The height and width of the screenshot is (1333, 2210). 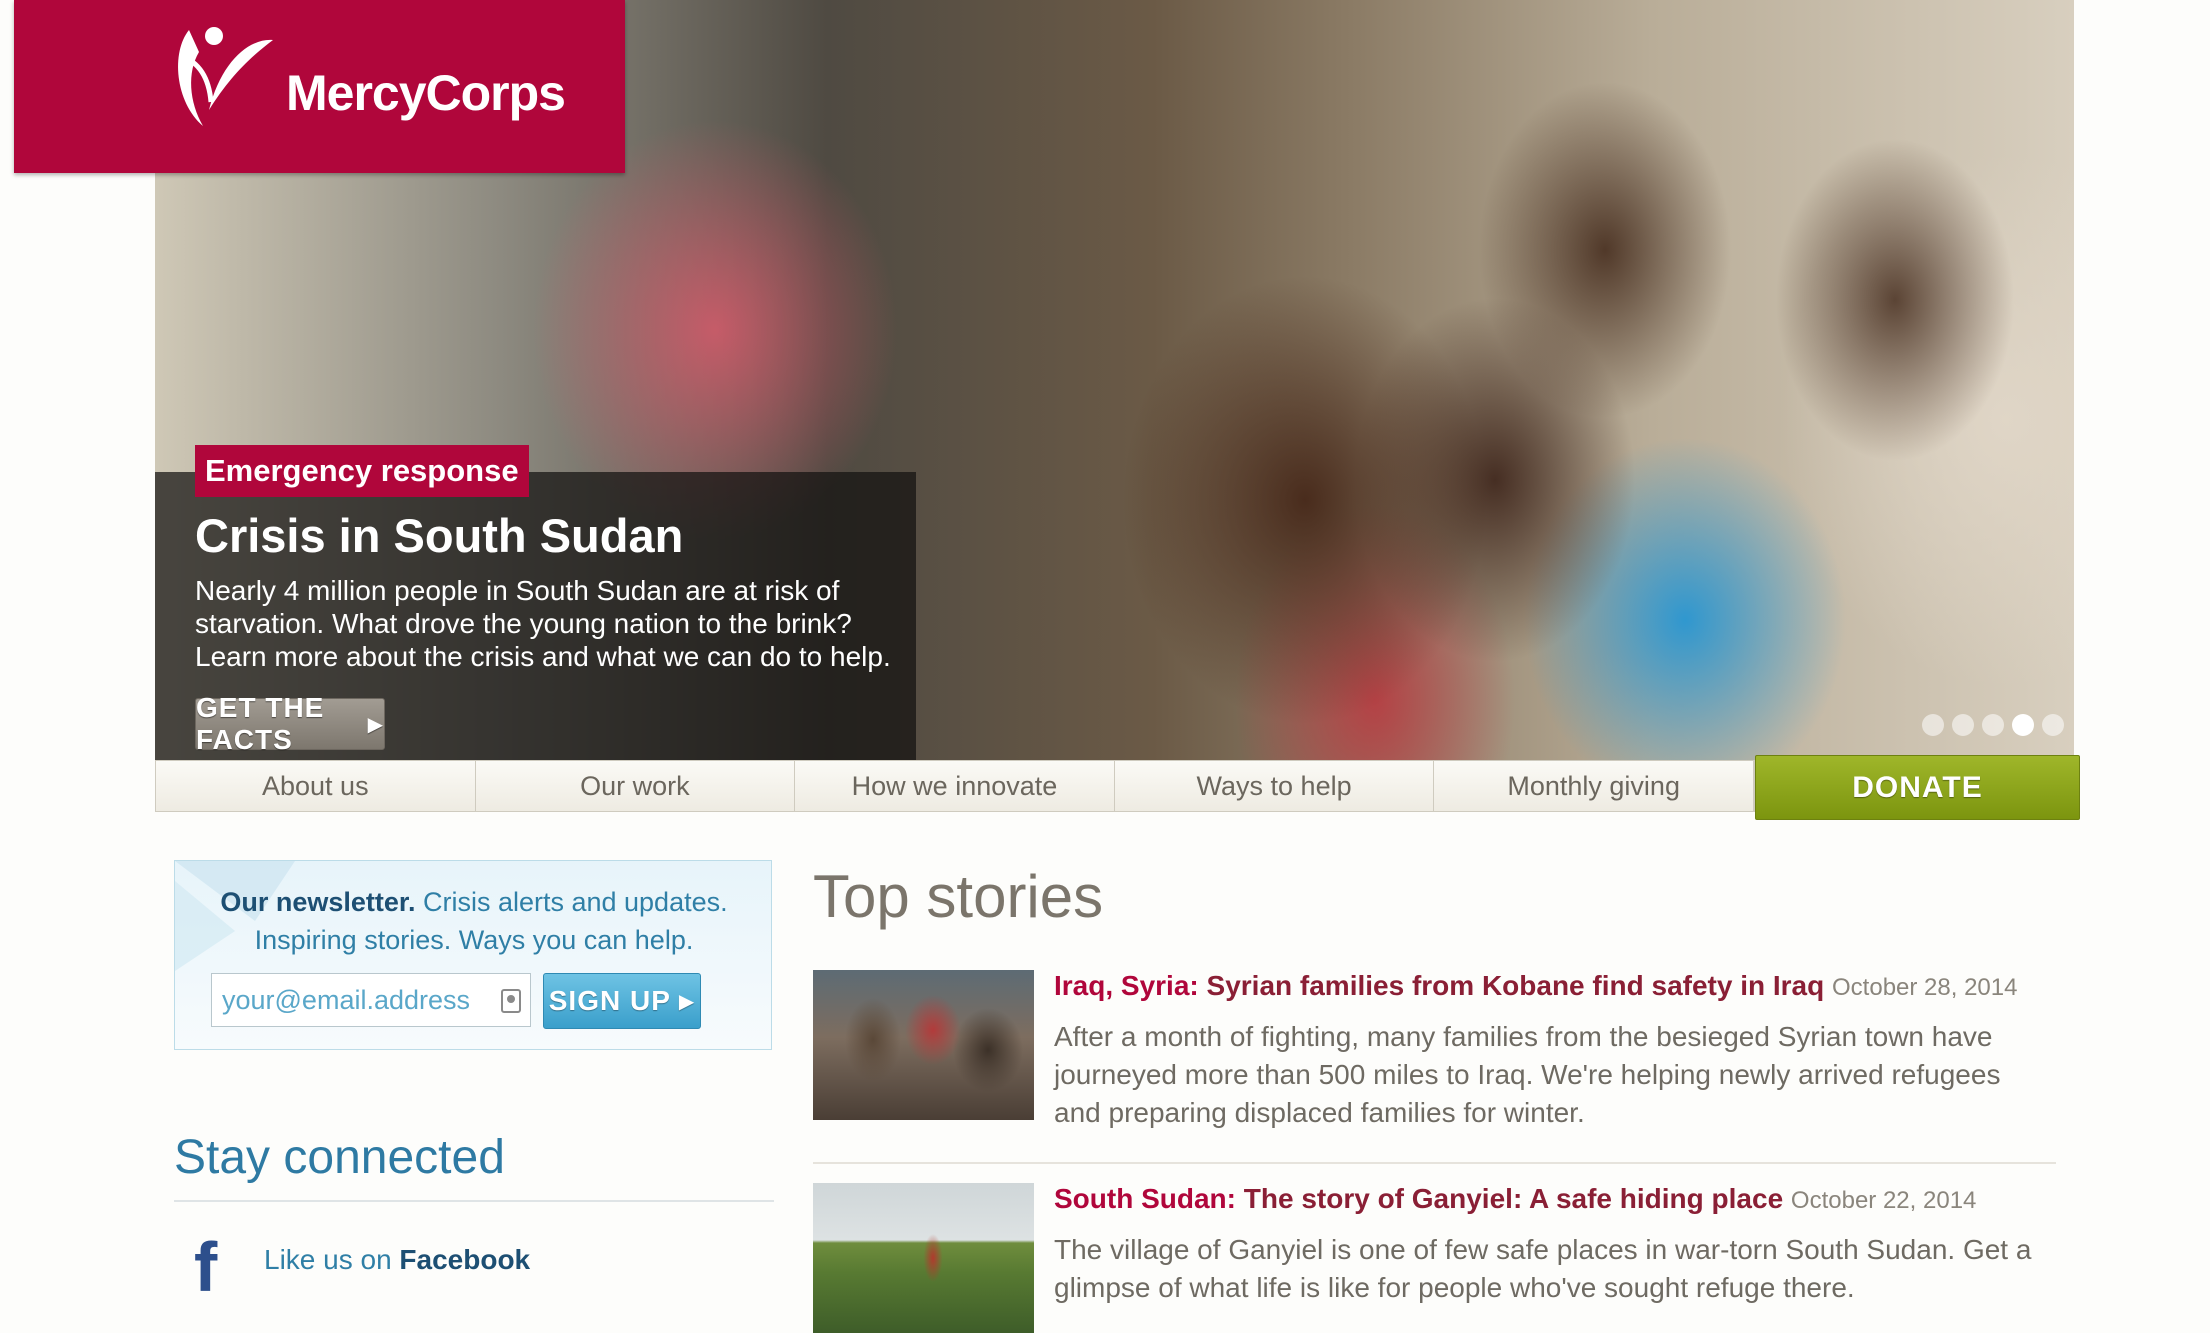 What do you see at coordinates (225, 76) in the screenshot?
I see `mercycorps-logo-icon` at bounding box center [225, 76].